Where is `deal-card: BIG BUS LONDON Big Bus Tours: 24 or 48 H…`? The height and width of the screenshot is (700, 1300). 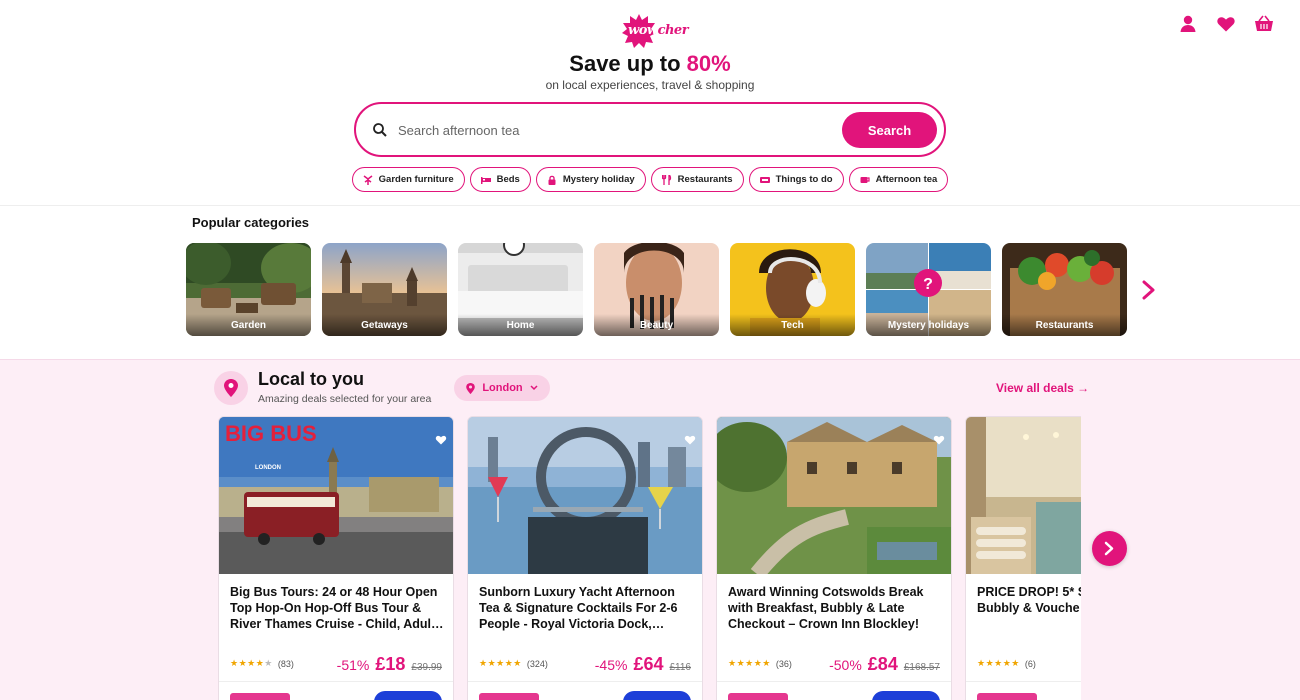
deal-card: BIG BUS LONDON Big Bus Tours: 24 or 48 H… is located at coordinates (336, 558).